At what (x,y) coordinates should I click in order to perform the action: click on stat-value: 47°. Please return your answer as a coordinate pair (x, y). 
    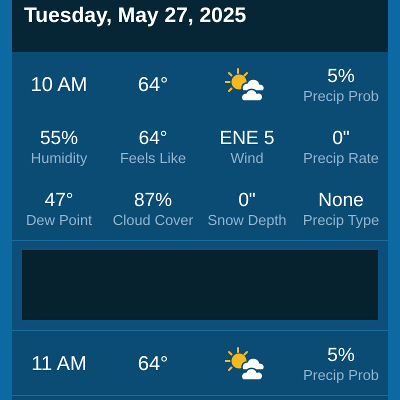
    Looking at the image, I should click on (59, 200).